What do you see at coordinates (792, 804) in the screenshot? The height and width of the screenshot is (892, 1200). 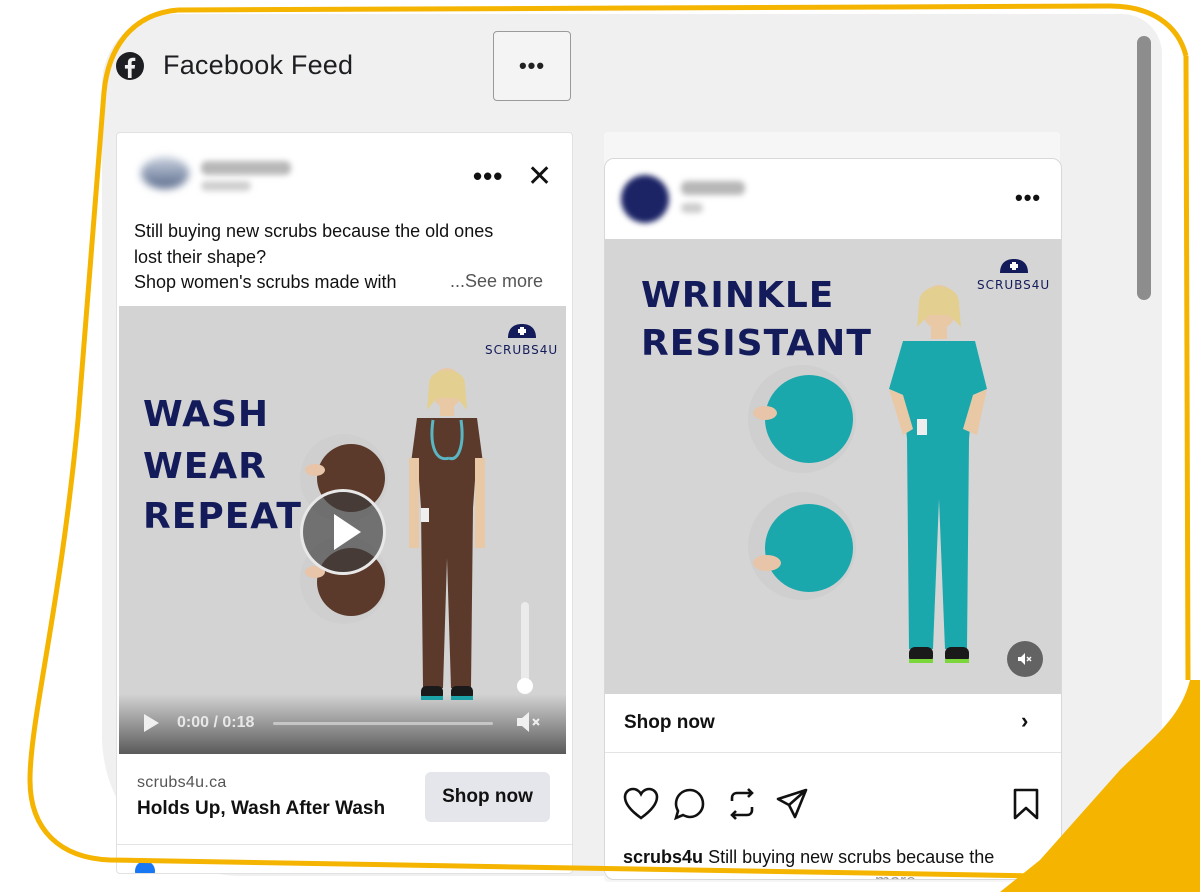 I see `share-icon` at bounding box center [792, 804].